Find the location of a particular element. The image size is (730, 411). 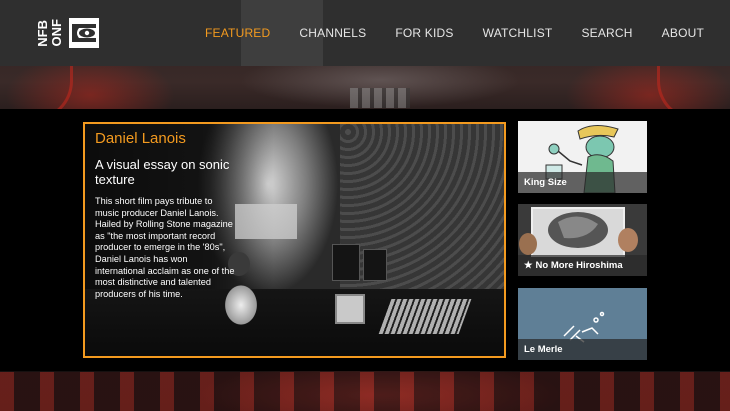

studio-speaker-small is located at coordinates (375, 265).